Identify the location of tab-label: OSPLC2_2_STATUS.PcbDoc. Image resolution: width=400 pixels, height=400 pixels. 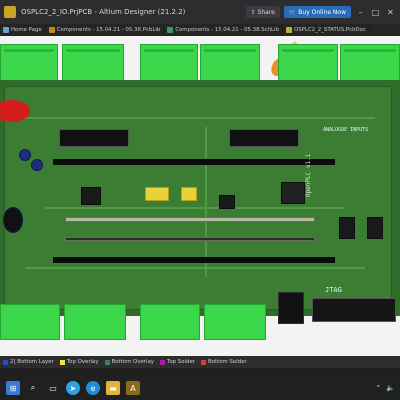
(329, 30).